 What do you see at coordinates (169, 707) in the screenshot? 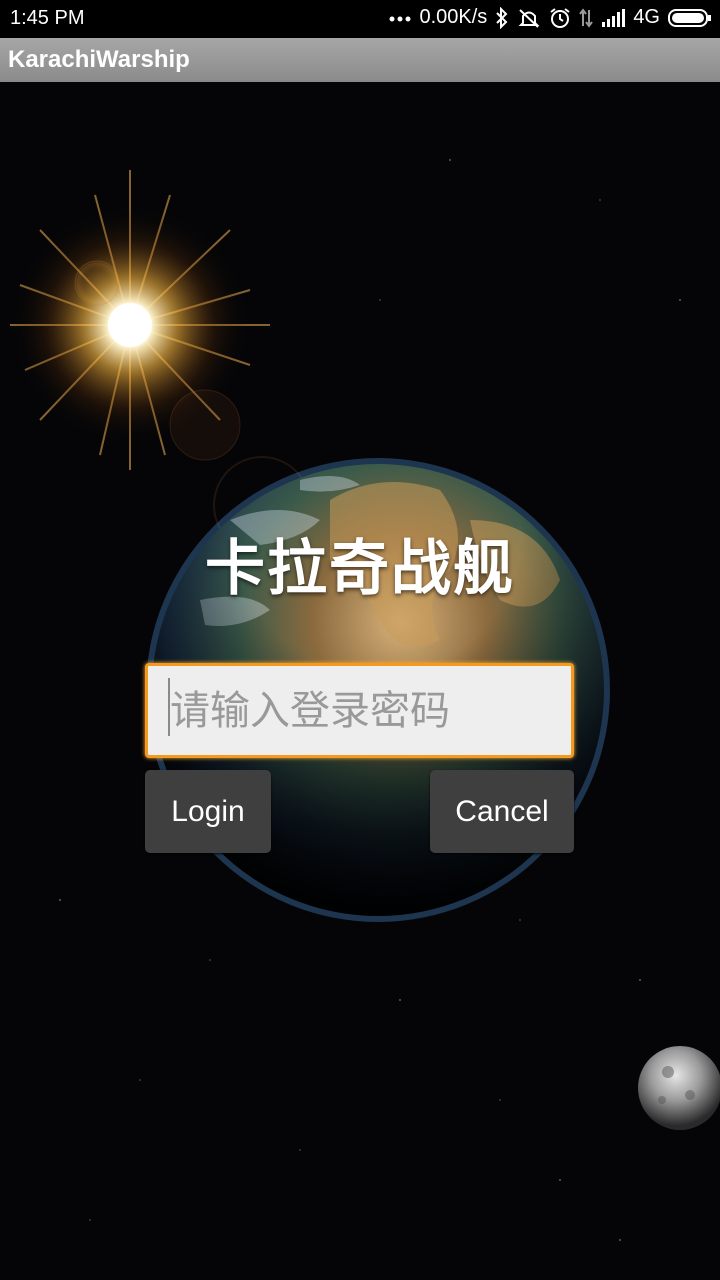
I see `text-cursor` at bounding box center [169, 707].